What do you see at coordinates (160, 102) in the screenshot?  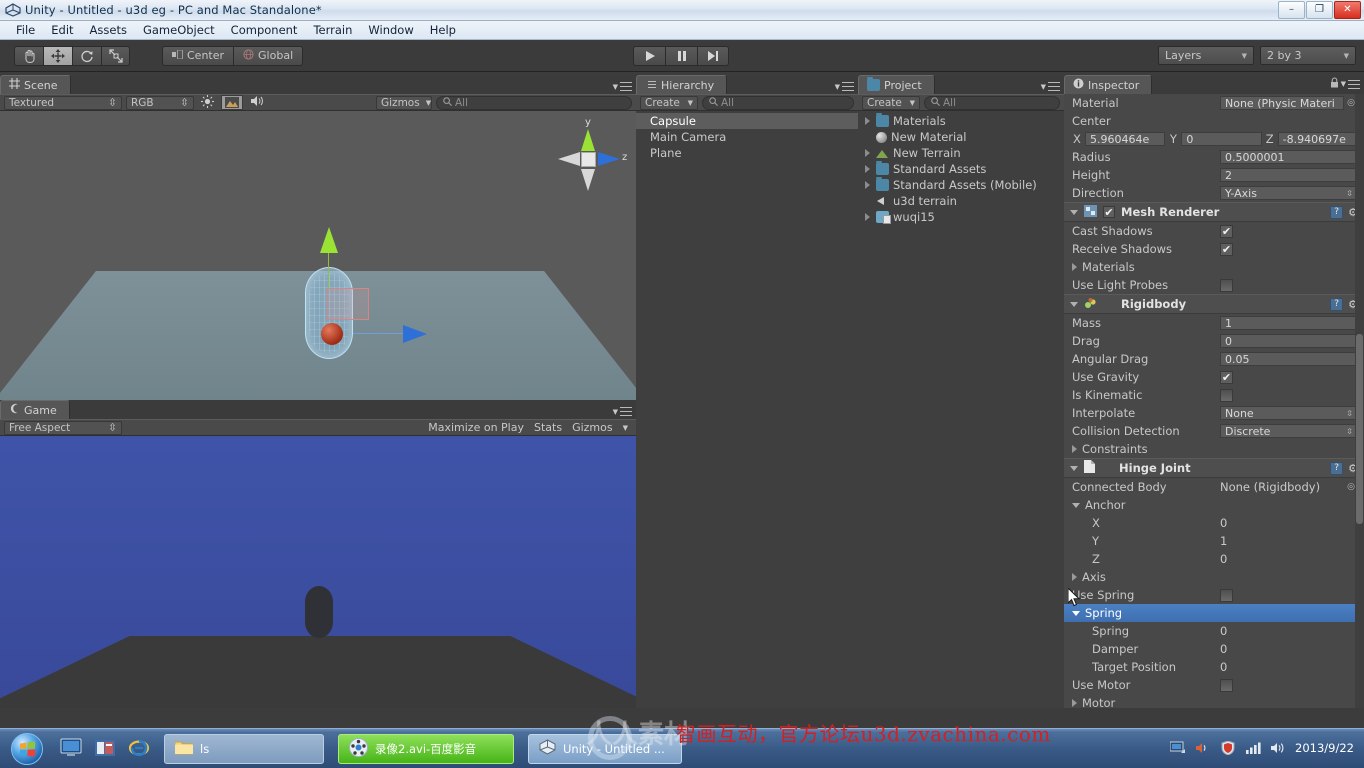 I see `render-mode-dropdown: RGB ⇳` at bounding box center [160, 102].